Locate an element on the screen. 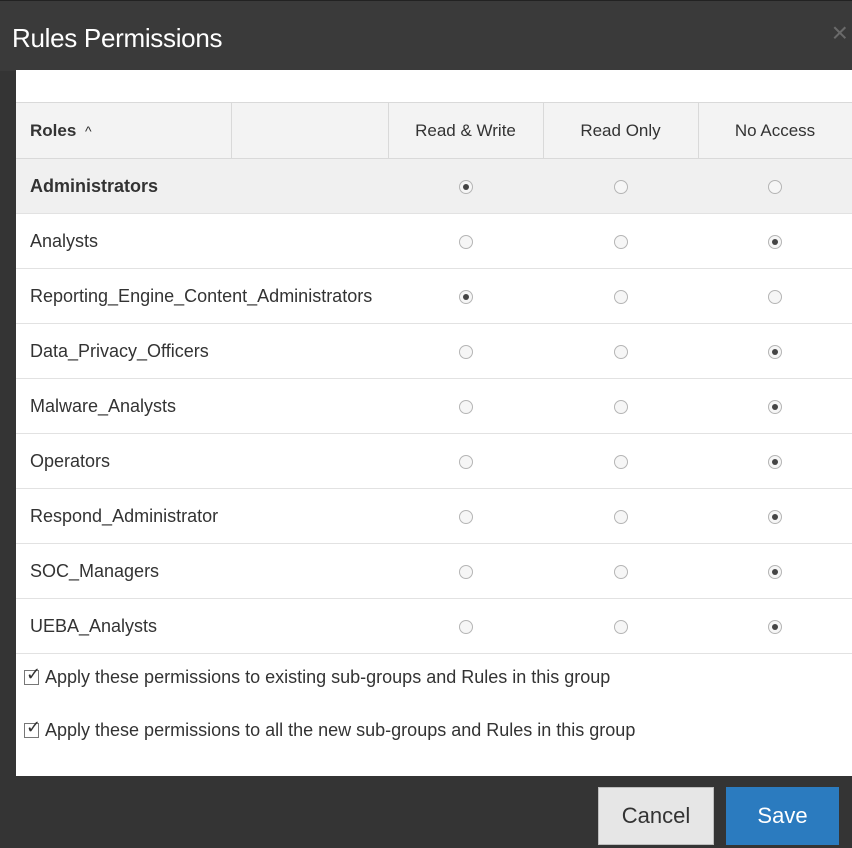  table-row: Administrators is located at coordinates (434, 186).